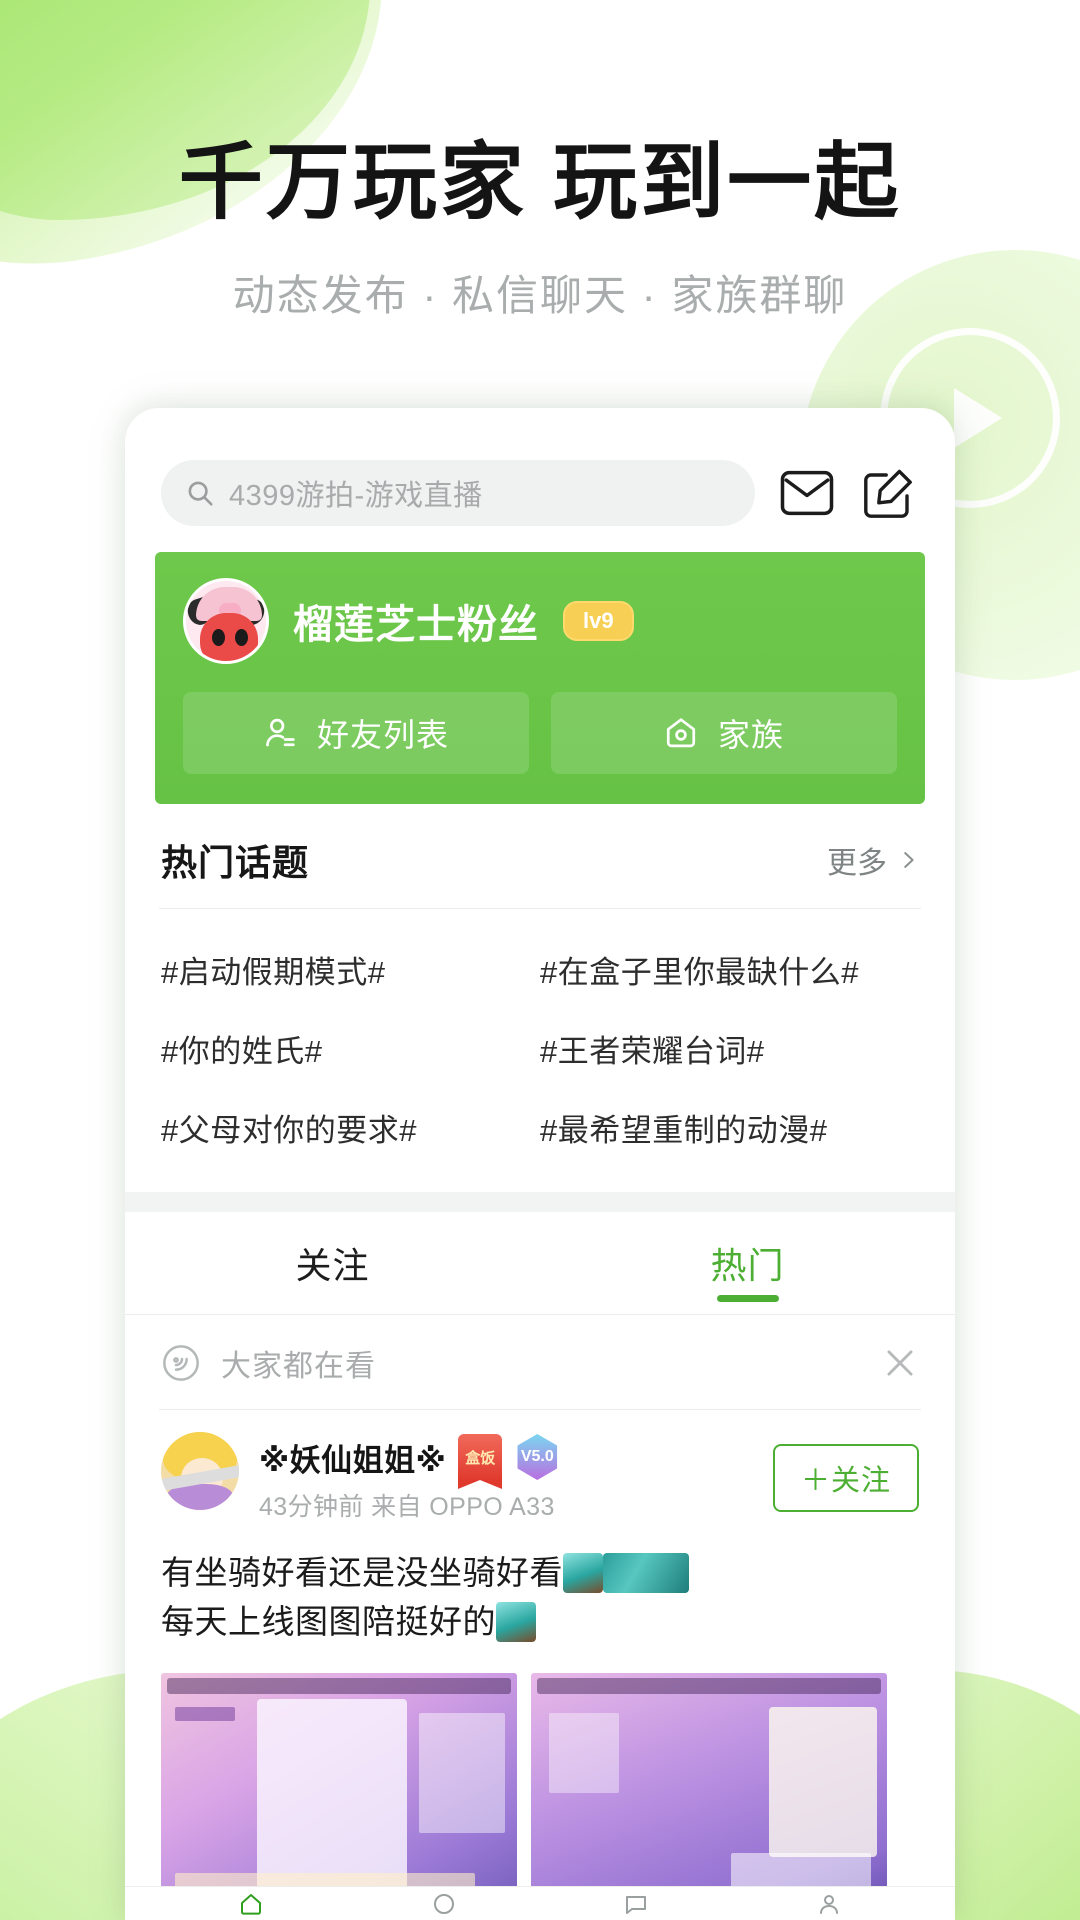 The width and height of the screenshot is (1080, 1920). Describe the element at coordinates (298, 1366) in the screenshot. I see `notice-text: 大家都在看` at that location.